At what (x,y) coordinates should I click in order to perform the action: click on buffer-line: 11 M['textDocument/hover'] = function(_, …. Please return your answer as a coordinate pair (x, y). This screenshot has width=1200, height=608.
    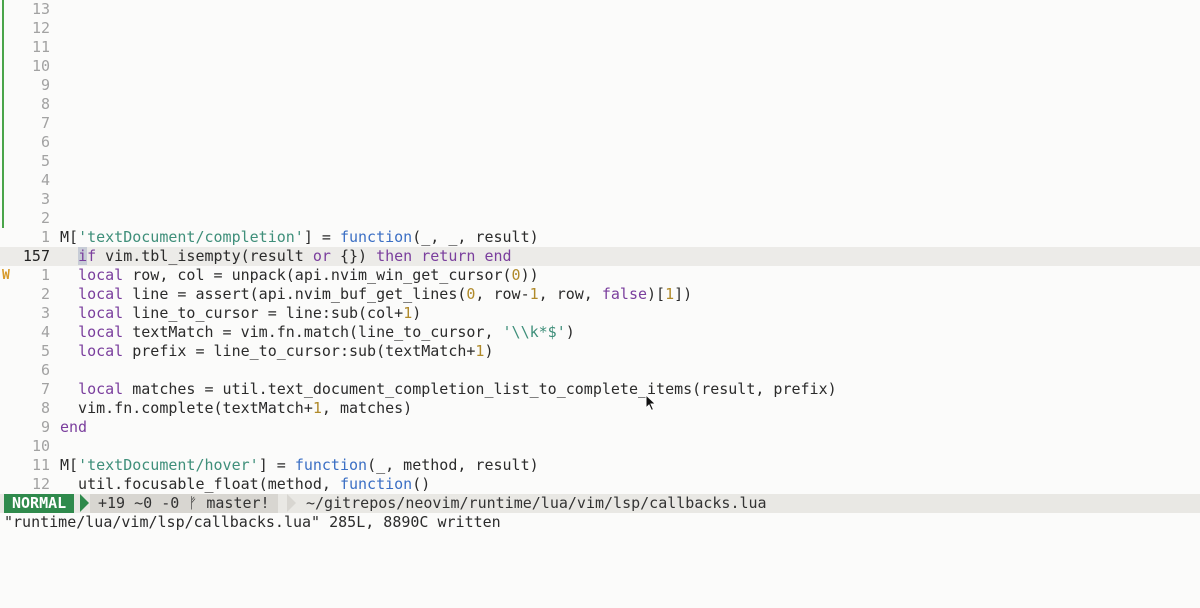
    Looking at the image, I should click on (600, 465).